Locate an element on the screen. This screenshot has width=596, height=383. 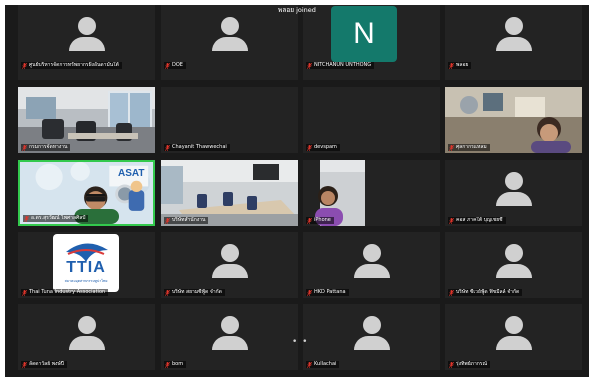
asat-logo-text: ASAT is located at coordinates (131, 173).